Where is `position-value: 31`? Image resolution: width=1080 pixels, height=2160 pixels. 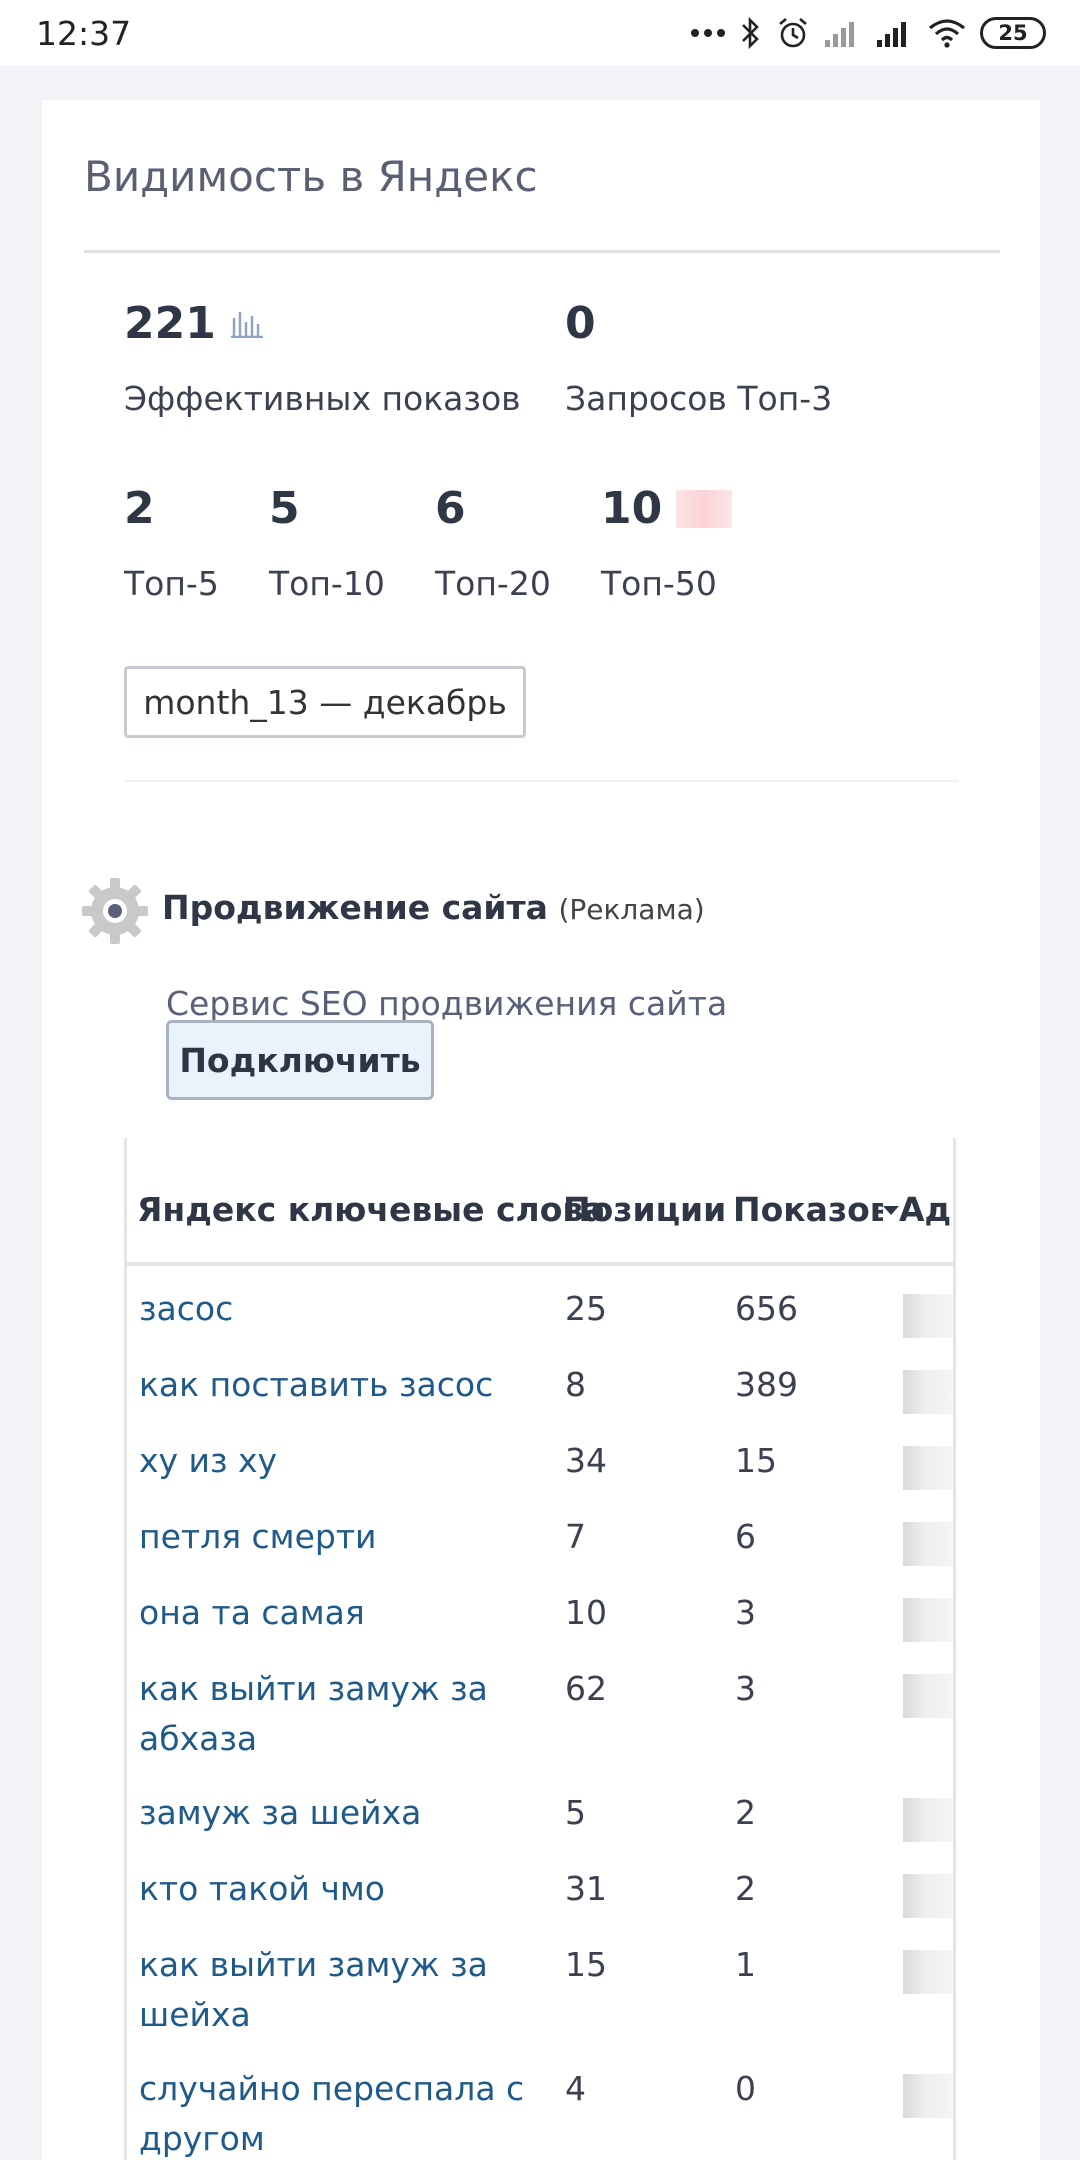
position-value: 31 is located at coordinates (586, 1888).